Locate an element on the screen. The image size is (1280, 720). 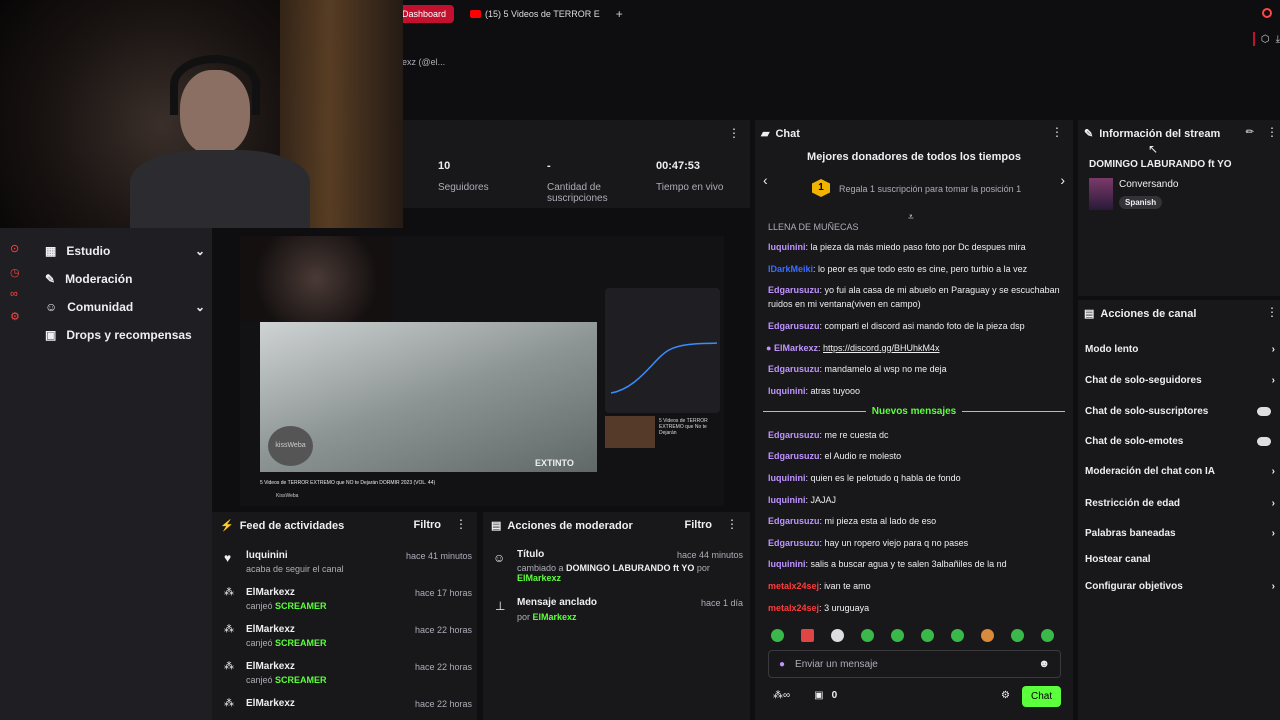
actions-more-icon: ⋮ is located at coordinates (1272, 312).